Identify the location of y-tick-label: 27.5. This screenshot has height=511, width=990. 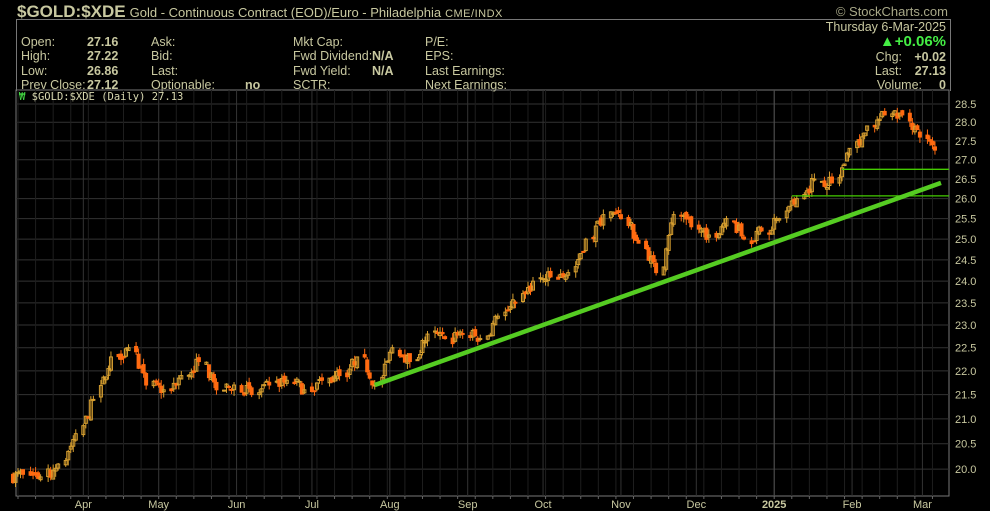
(965, 142).